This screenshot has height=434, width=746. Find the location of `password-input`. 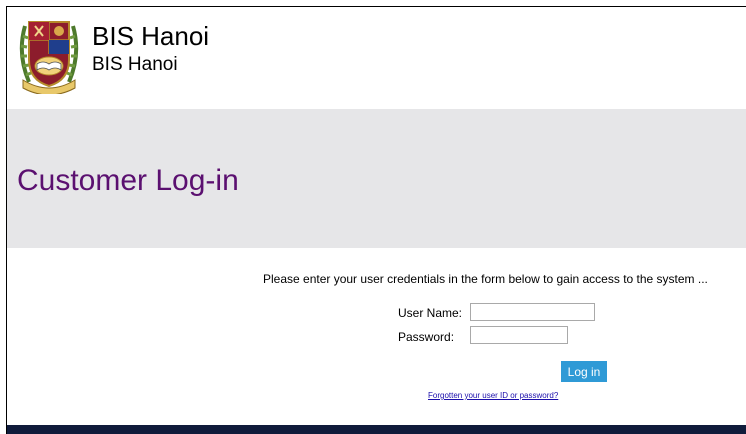

password-input is located at coordinates (519, 335).